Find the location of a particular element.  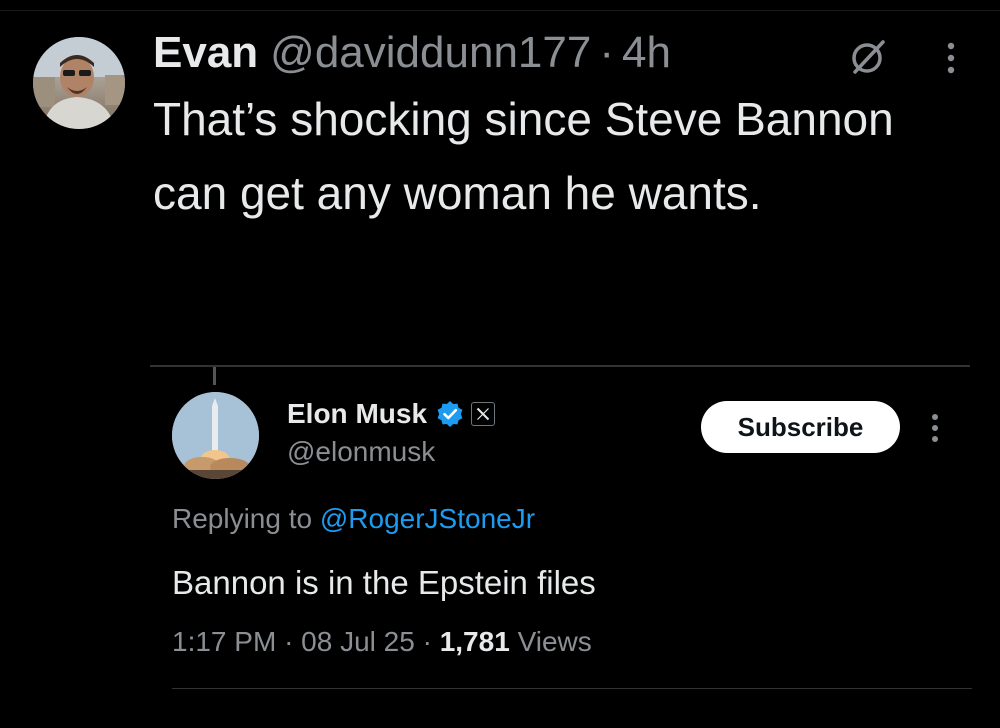

tweet-metadata: 1:17 PM · 08 Jul 25 · 1,781 Views is located at coordinates (382, 642).